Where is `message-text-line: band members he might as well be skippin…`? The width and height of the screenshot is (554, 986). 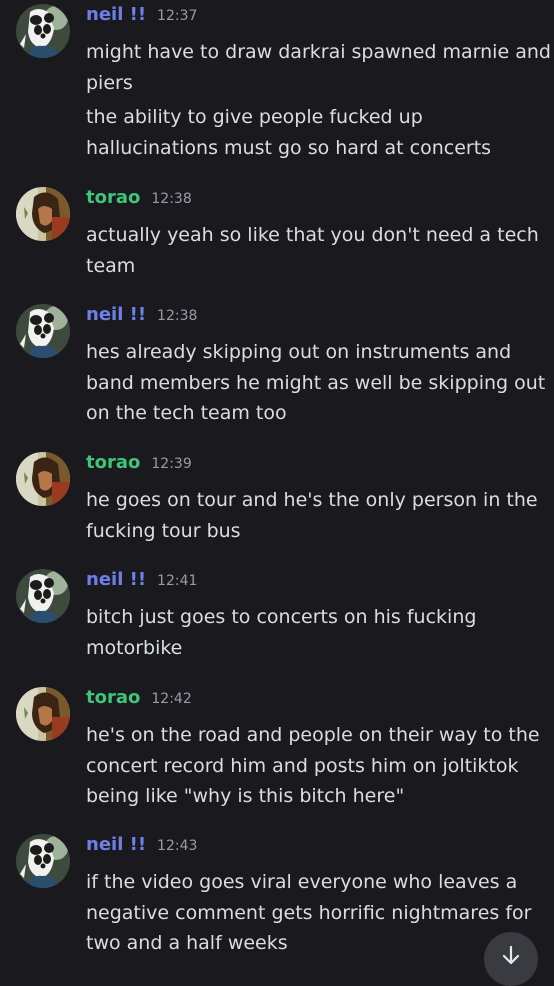
message-text-line: band members he might as well be skippin… is located at coordinates (316, 382).